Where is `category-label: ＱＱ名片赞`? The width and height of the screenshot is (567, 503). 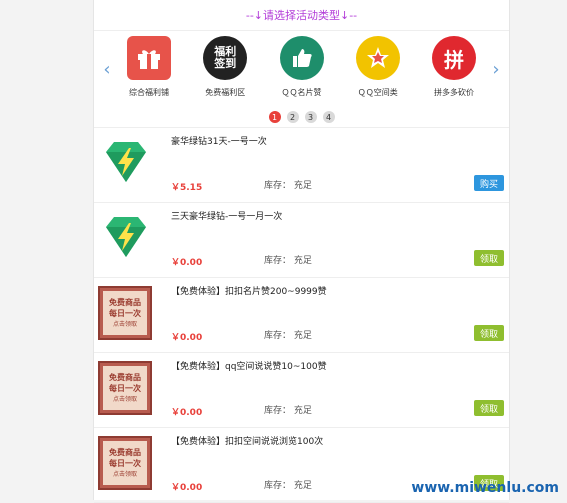 category-label: ＱＱ名片赞 is located at coordinates (301, 92).